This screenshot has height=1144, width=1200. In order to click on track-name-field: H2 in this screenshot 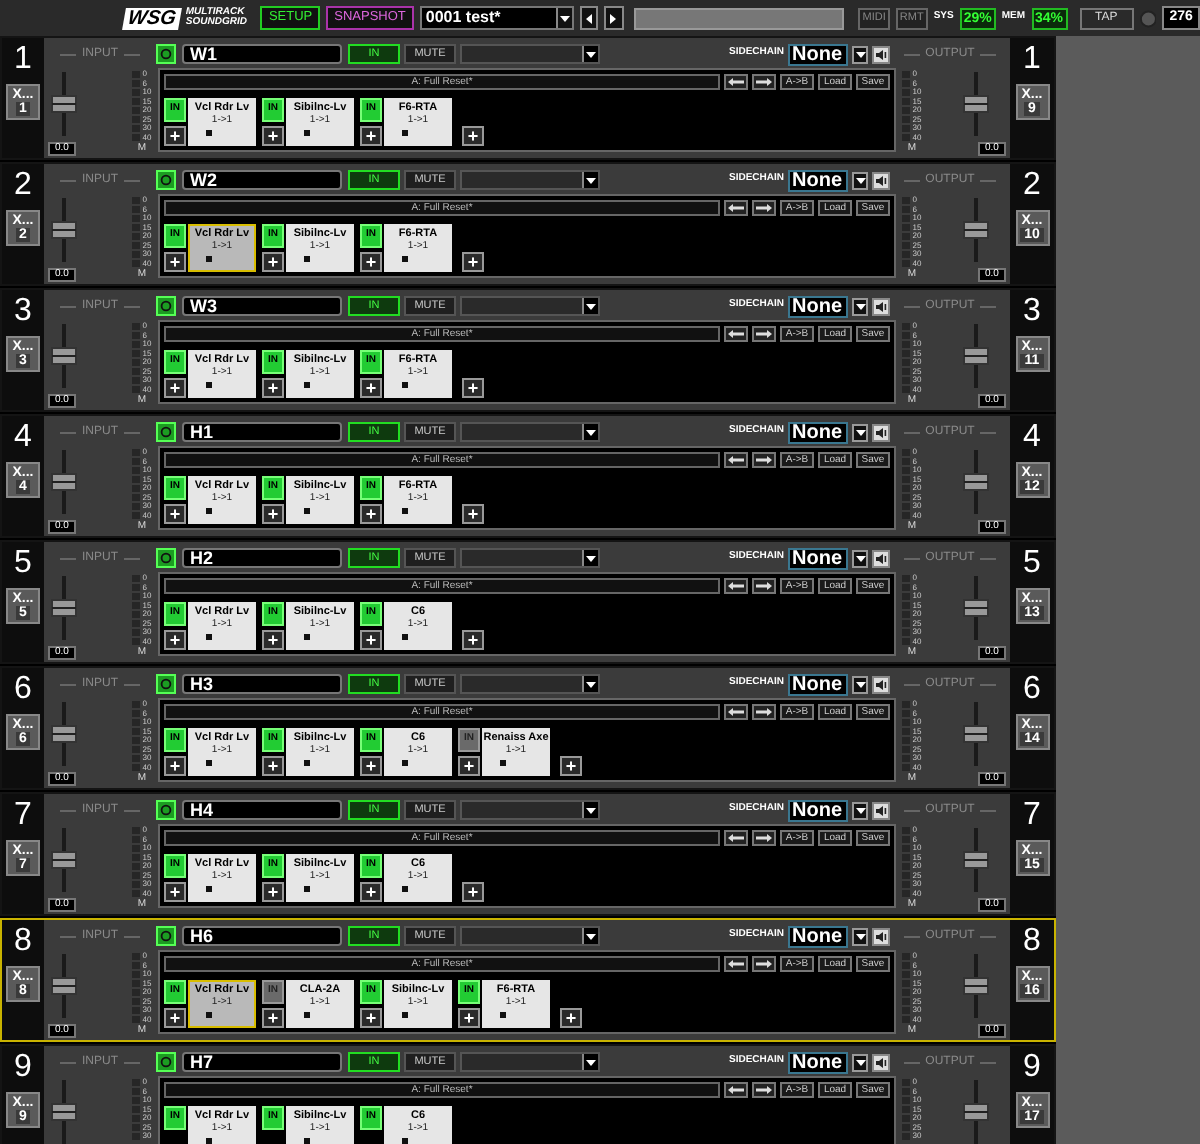, I will do `click(262, 558)`.